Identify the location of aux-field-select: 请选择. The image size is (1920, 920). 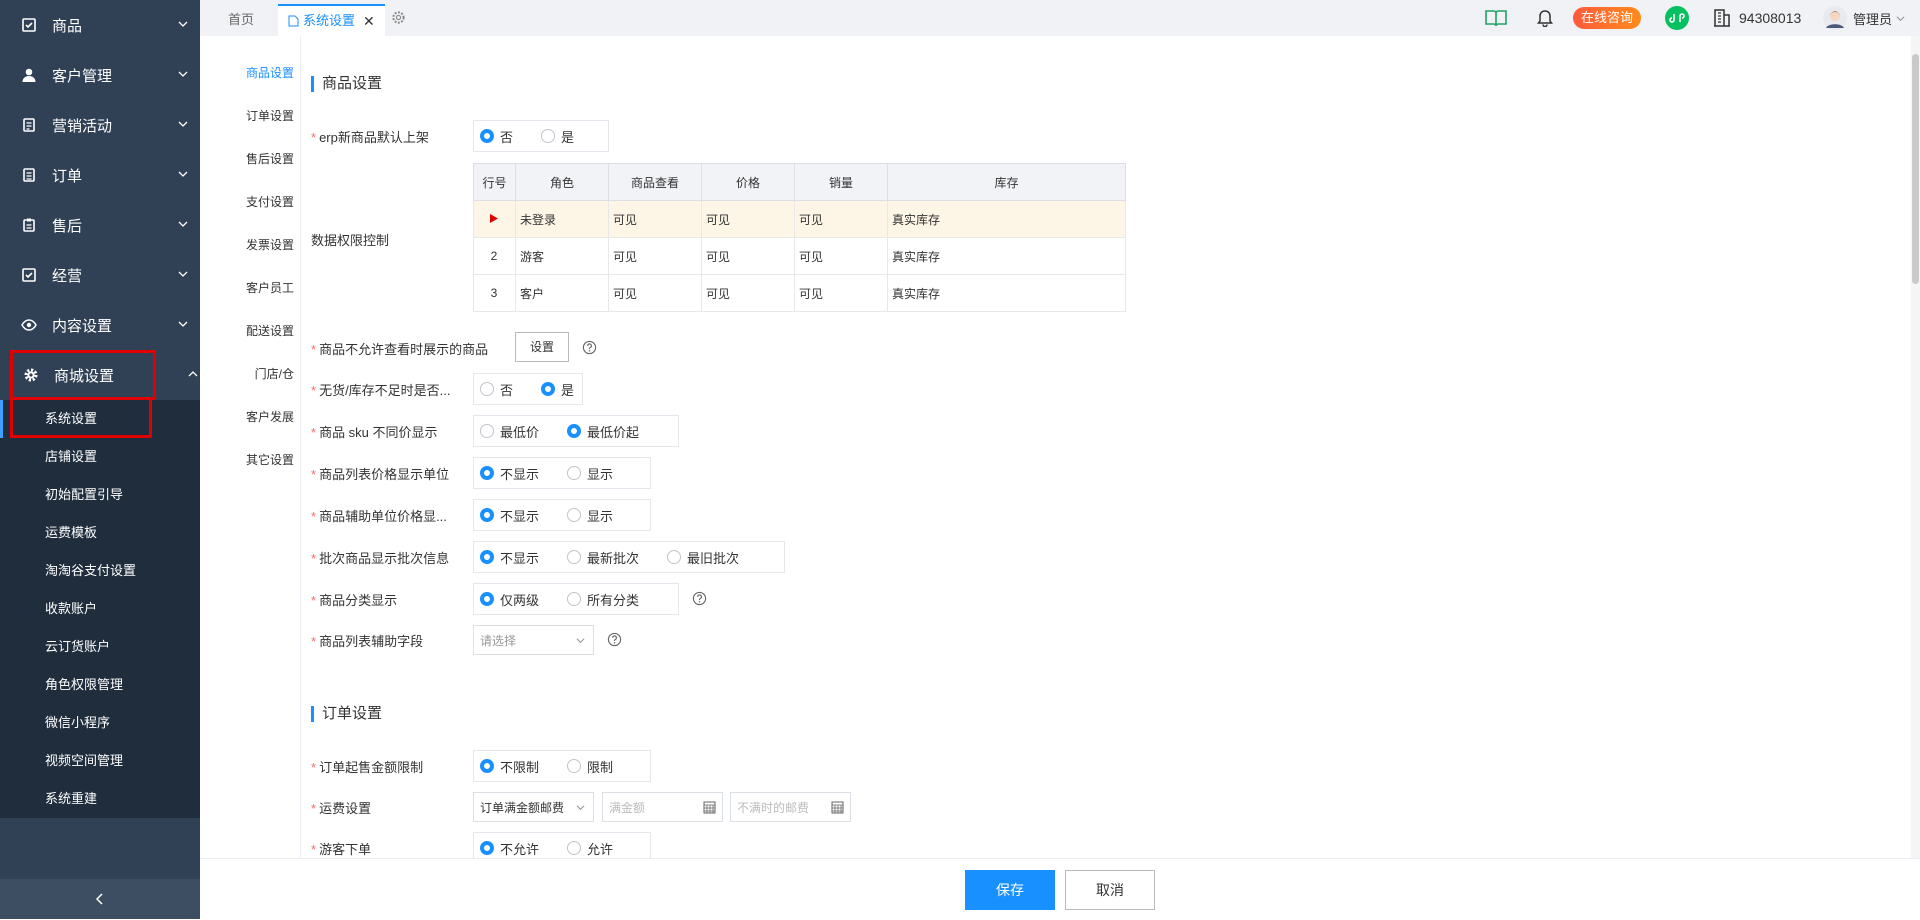
(533, 640).